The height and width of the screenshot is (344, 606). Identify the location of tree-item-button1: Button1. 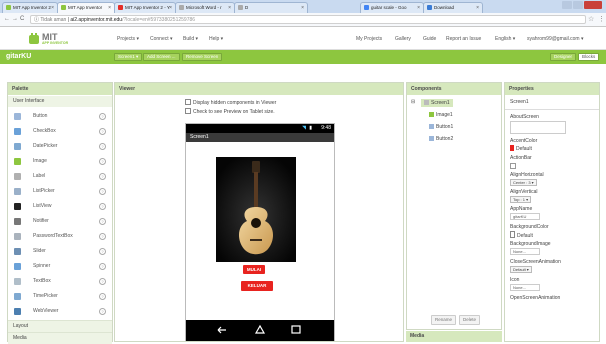
(441, 127).